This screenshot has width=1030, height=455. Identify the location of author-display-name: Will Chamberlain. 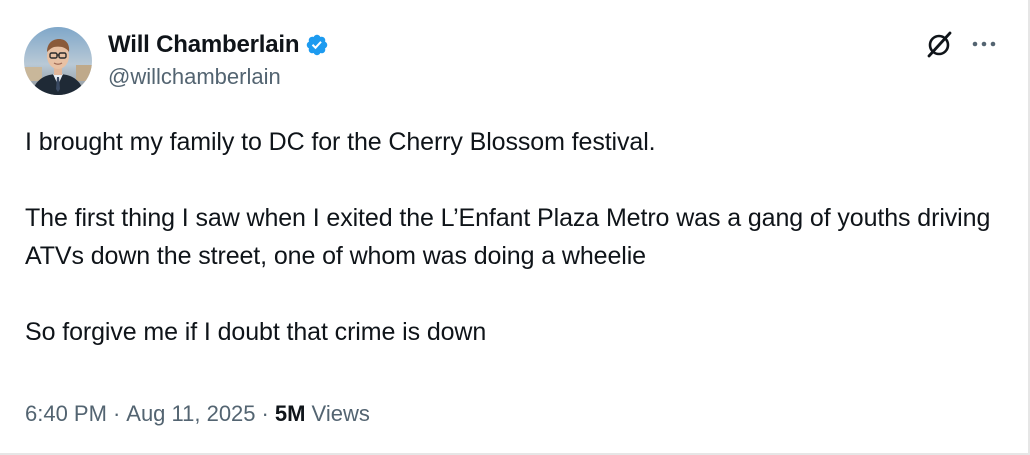
(203, 45).